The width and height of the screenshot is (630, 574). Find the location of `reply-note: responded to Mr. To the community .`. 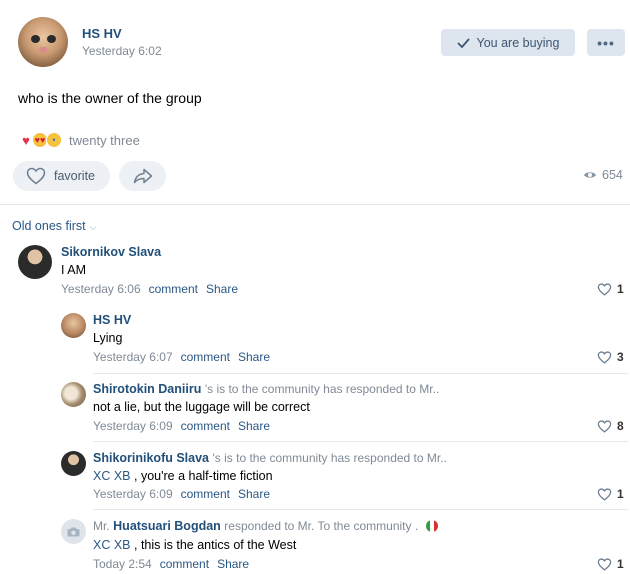

reply-note: responded to Mr. To the community . is located at coordinates (321, 526).